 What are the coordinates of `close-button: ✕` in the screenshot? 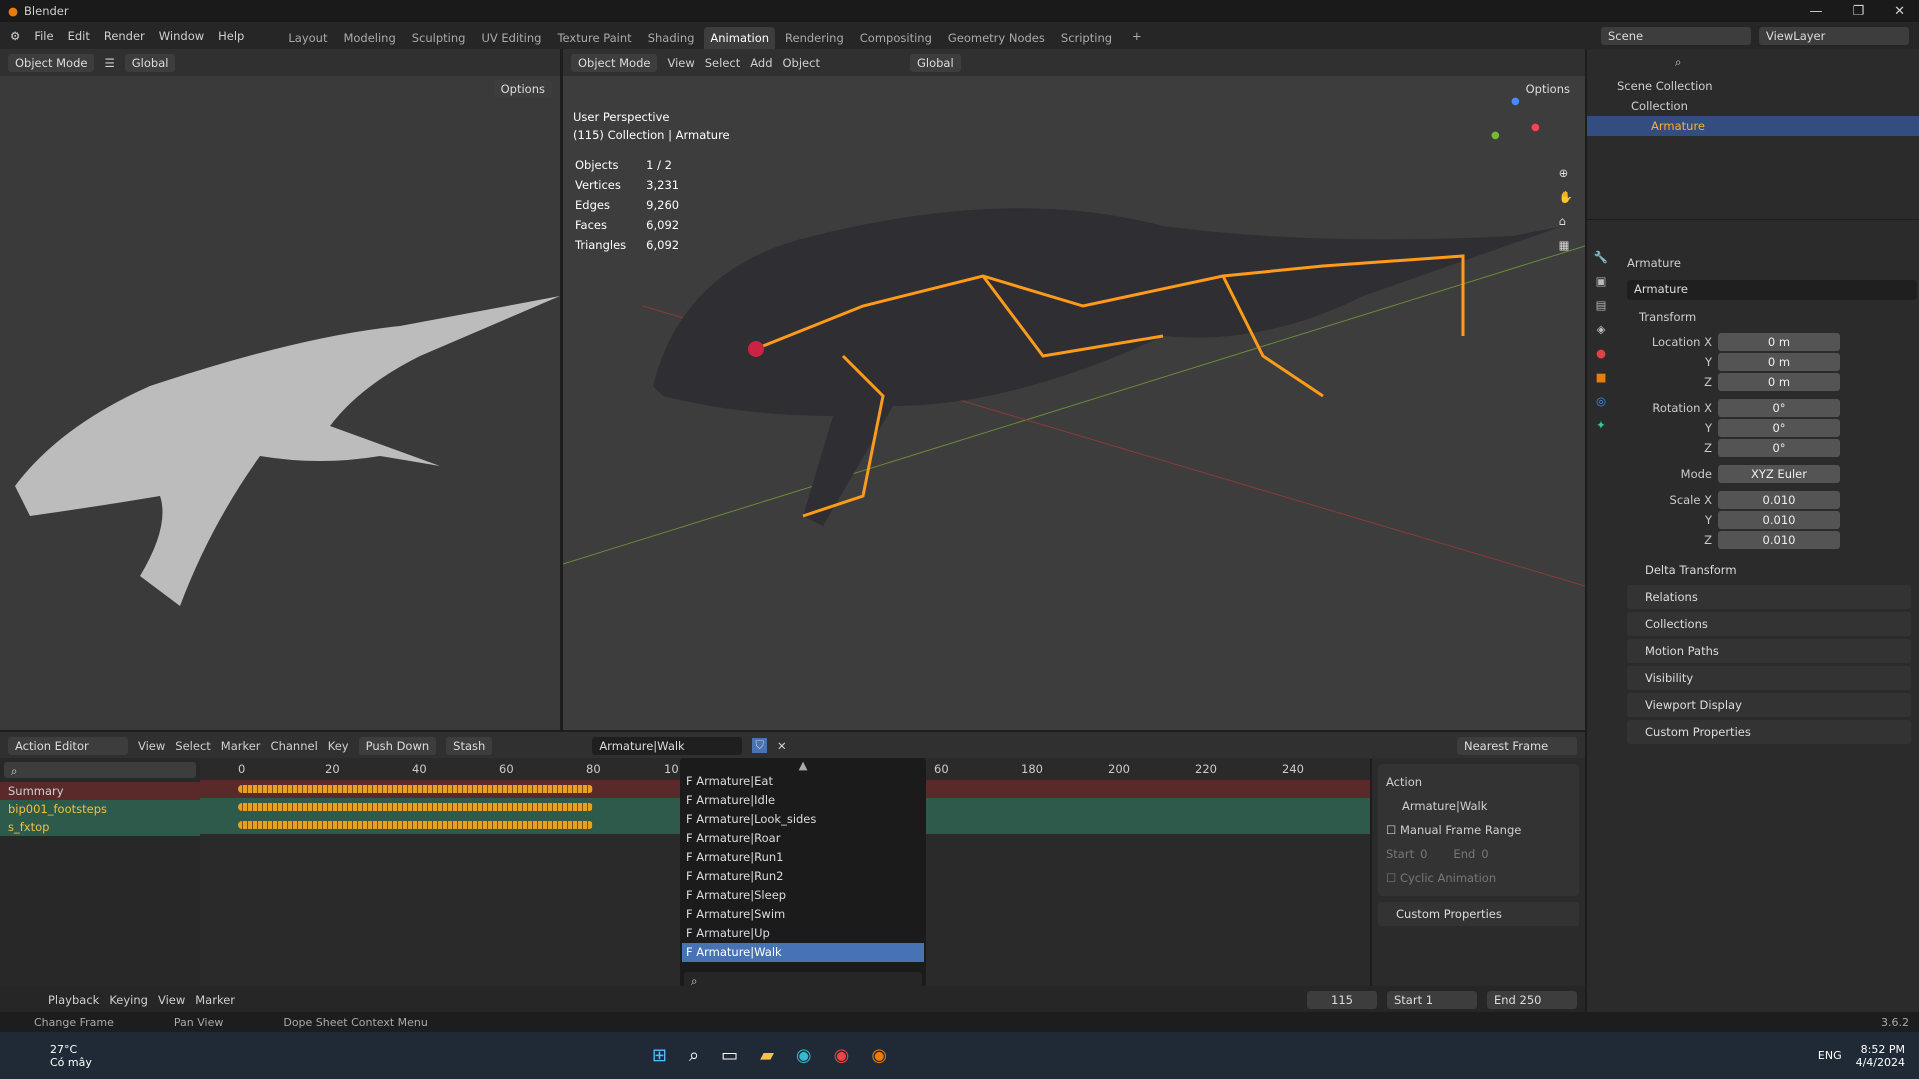 It's located at (1899, 11).